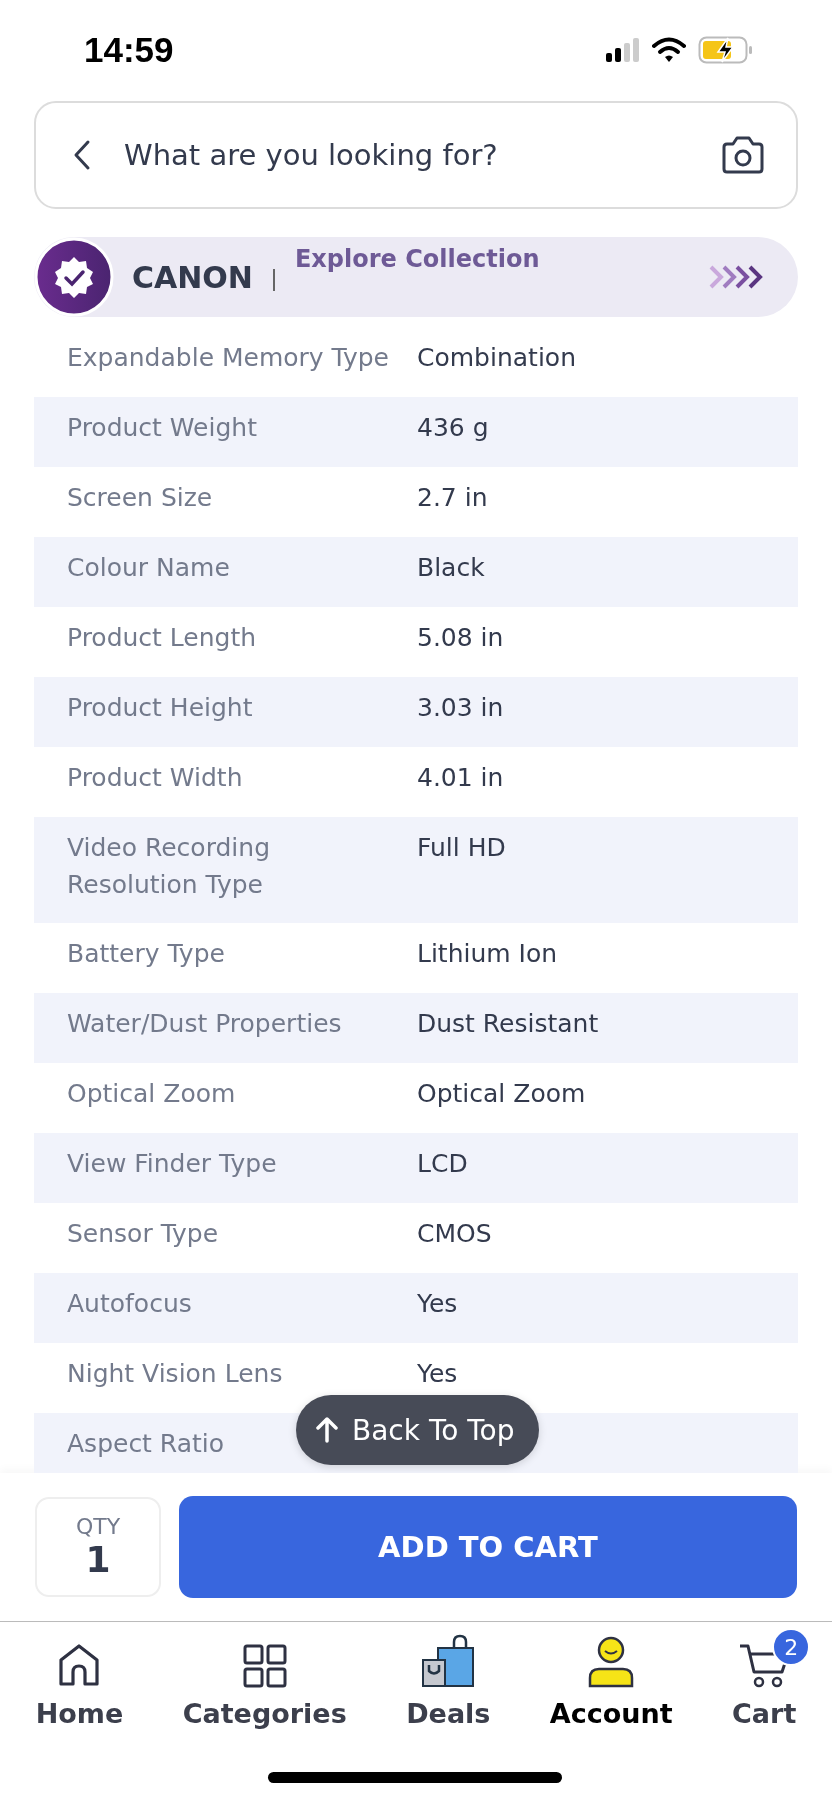 The image size is (832, 1800). I want to click on spec-value: Black, so click(451, 568).